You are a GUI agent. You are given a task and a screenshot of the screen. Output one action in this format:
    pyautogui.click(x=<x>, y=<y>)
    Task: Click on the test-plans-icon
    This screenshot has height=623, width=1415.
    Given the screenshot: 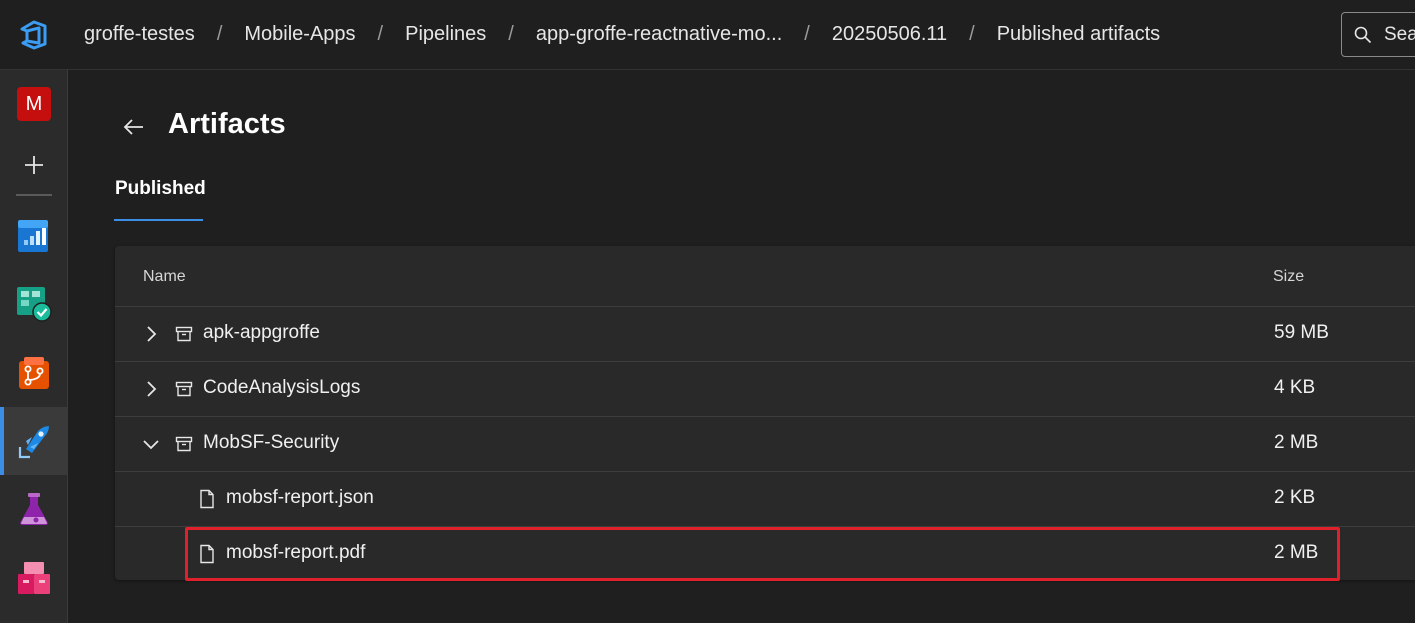 What is the action you would take?
    pyautogui.click(x=34, y=509)
    